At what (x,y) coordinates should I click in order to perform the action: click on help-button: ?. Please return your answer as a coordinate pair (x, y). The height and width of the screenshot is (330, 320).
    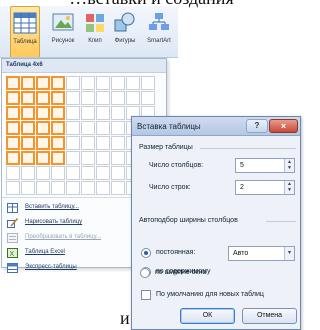
    Looking at the image, I should click on (257, 126).